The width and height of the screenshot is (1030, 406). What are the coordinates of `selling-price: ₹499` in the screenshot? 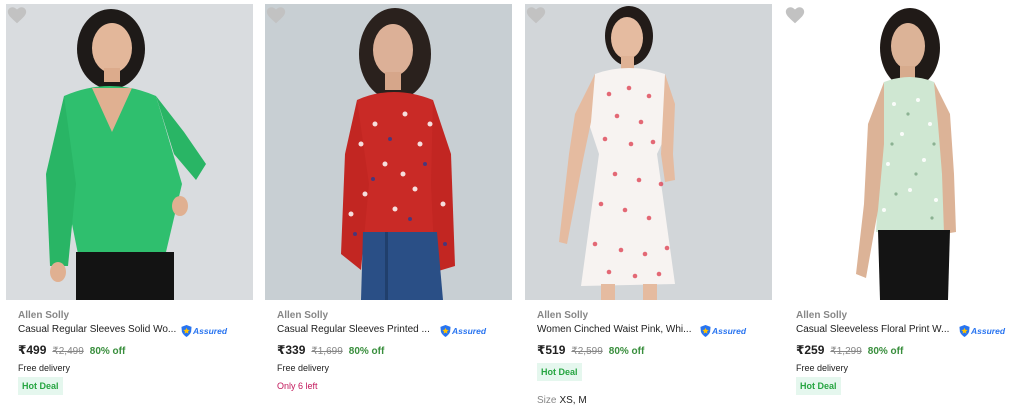 It's located at (32, 350).